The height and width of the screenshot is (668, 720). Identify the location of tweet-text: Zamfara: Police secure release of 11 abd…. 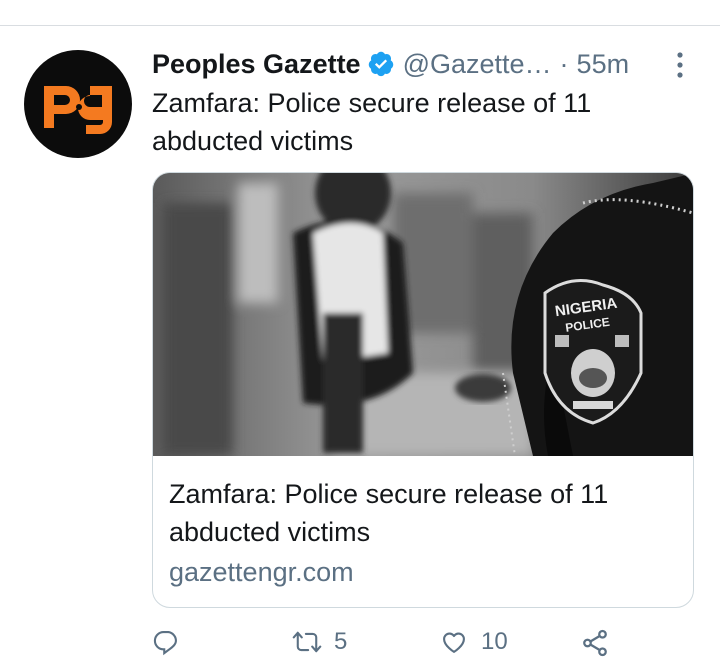
(372, 122).